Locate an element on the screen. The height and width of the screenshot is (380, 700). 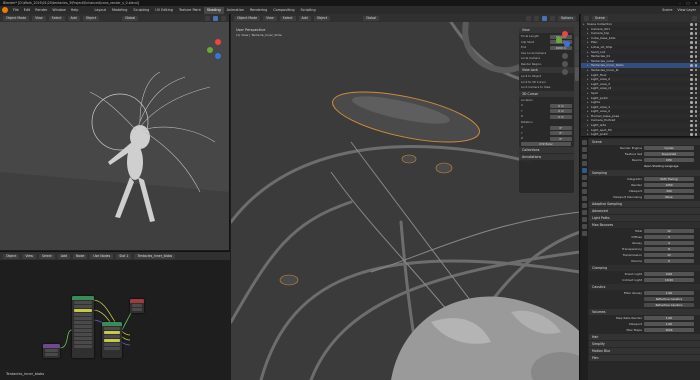
adaptive-sampling-header: Adaptive Sampling is located at coordinates (644, 204).